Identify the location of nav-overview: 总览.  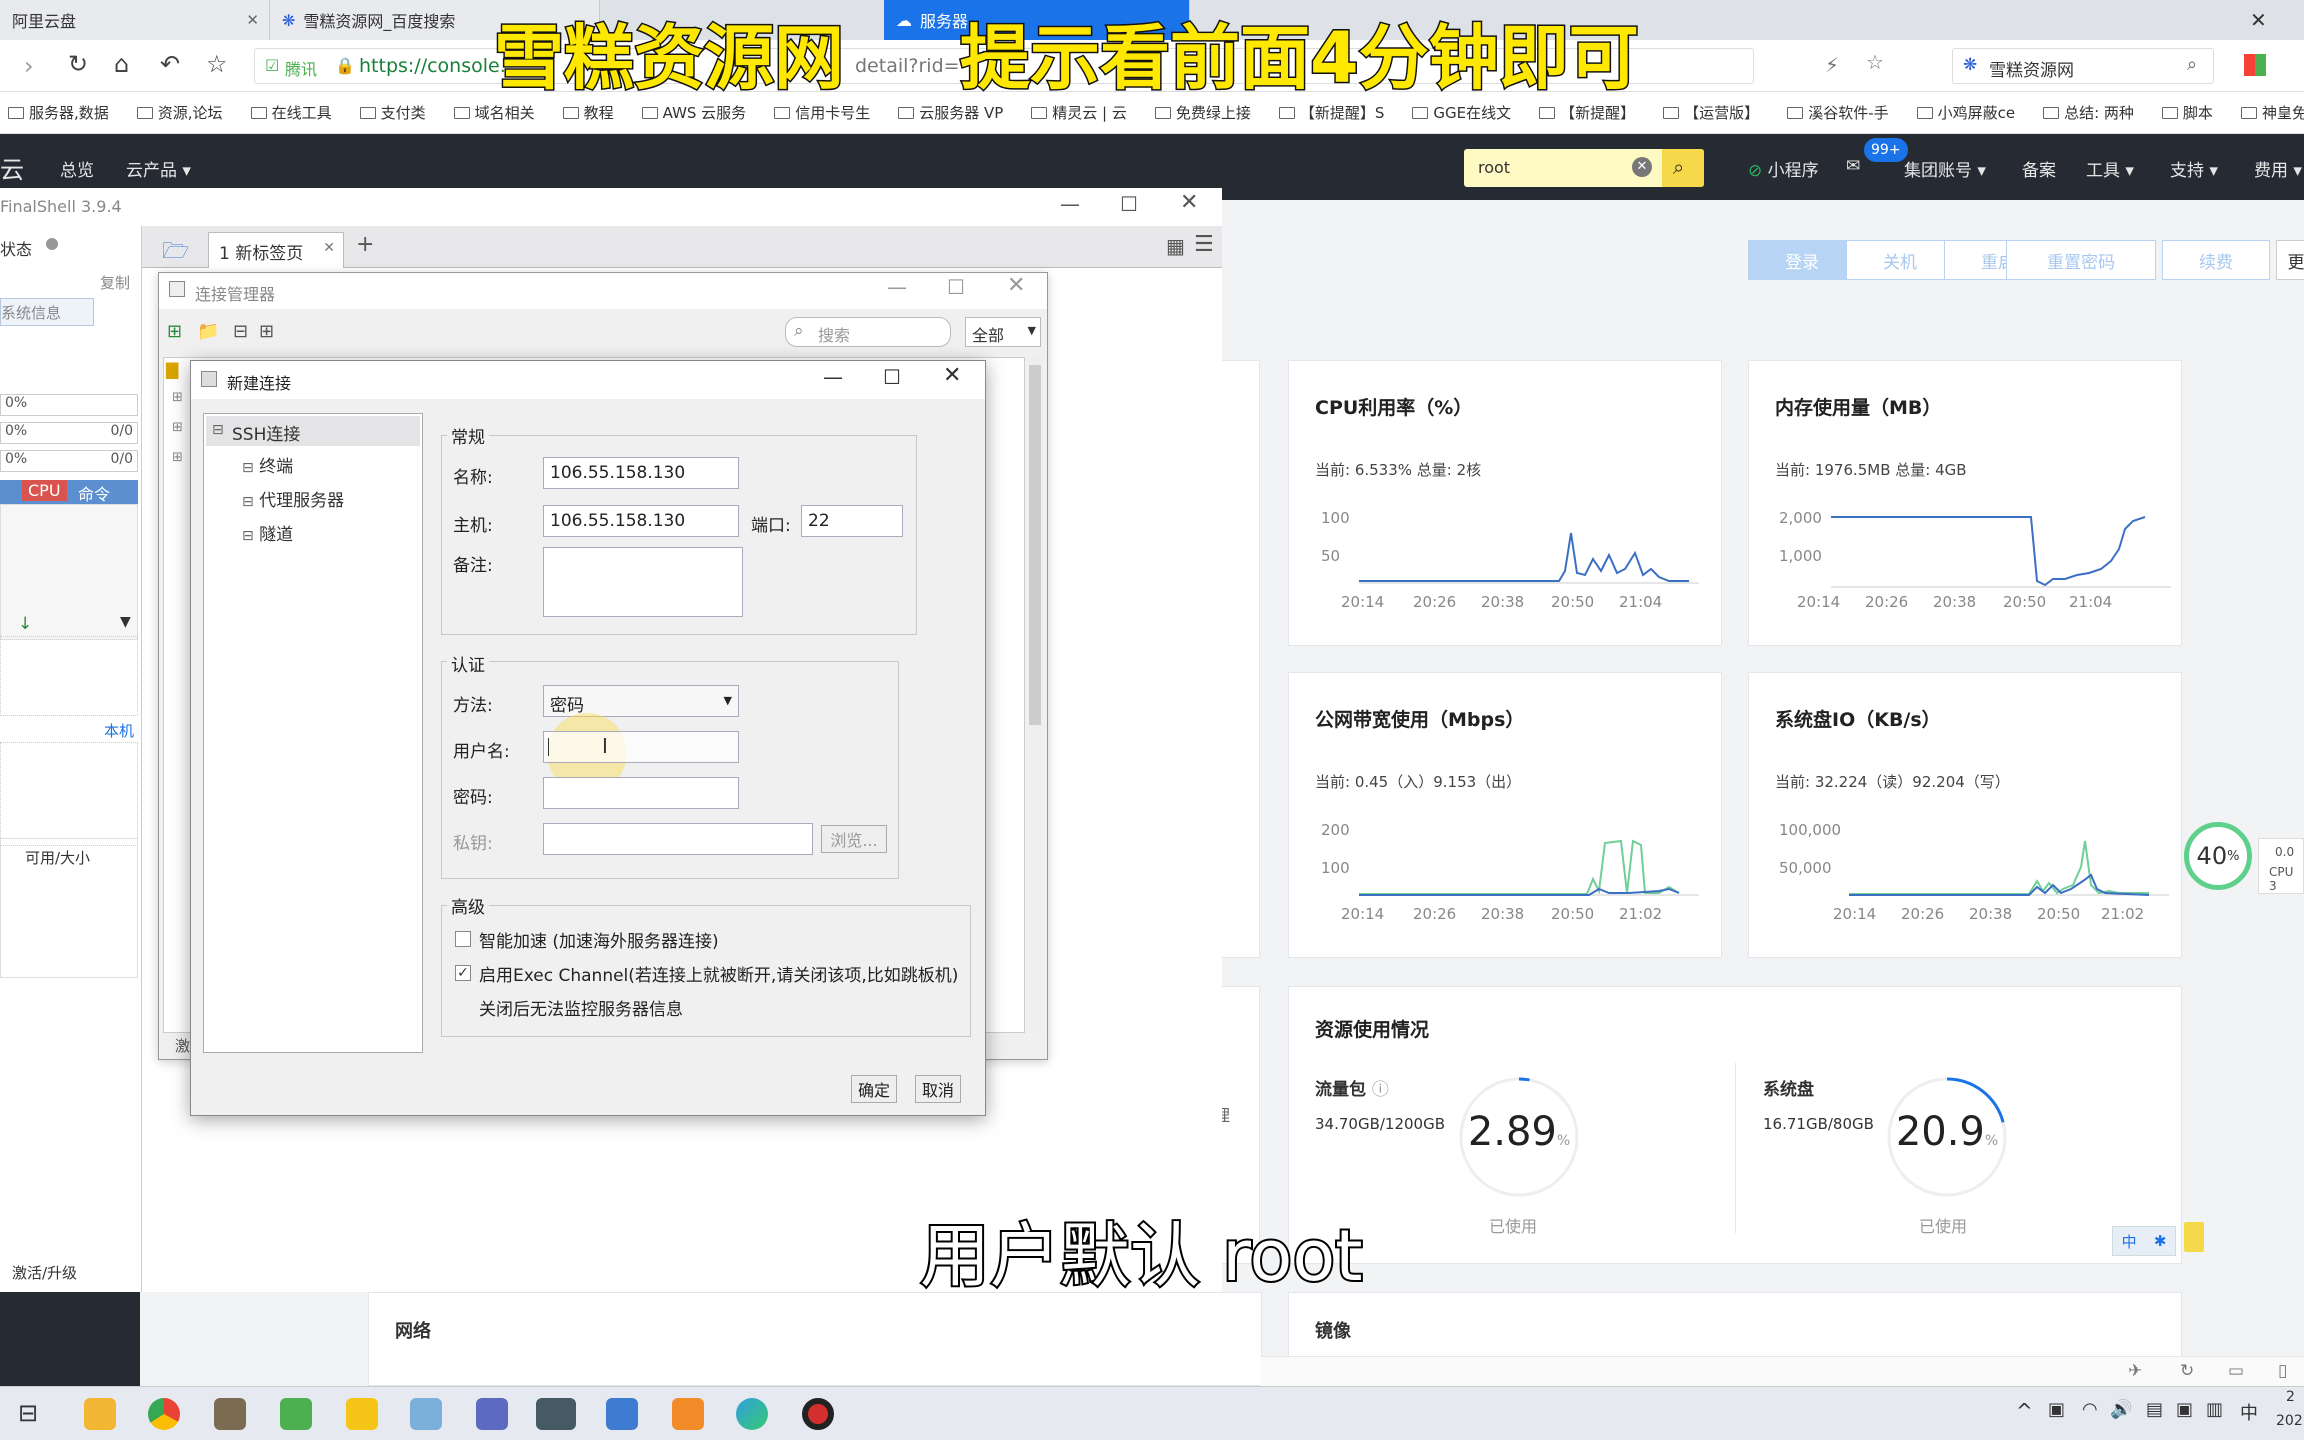
(77, 168).